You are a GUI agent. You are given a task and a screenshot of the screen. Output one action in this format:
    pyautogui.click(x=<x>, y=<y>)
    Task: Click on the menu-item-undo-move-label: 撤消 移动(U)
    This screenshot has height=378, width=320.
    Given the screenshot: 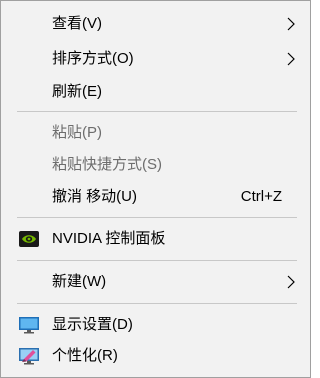 What is the action you would take?
    pyautogui.click(x=94, y=196)
    